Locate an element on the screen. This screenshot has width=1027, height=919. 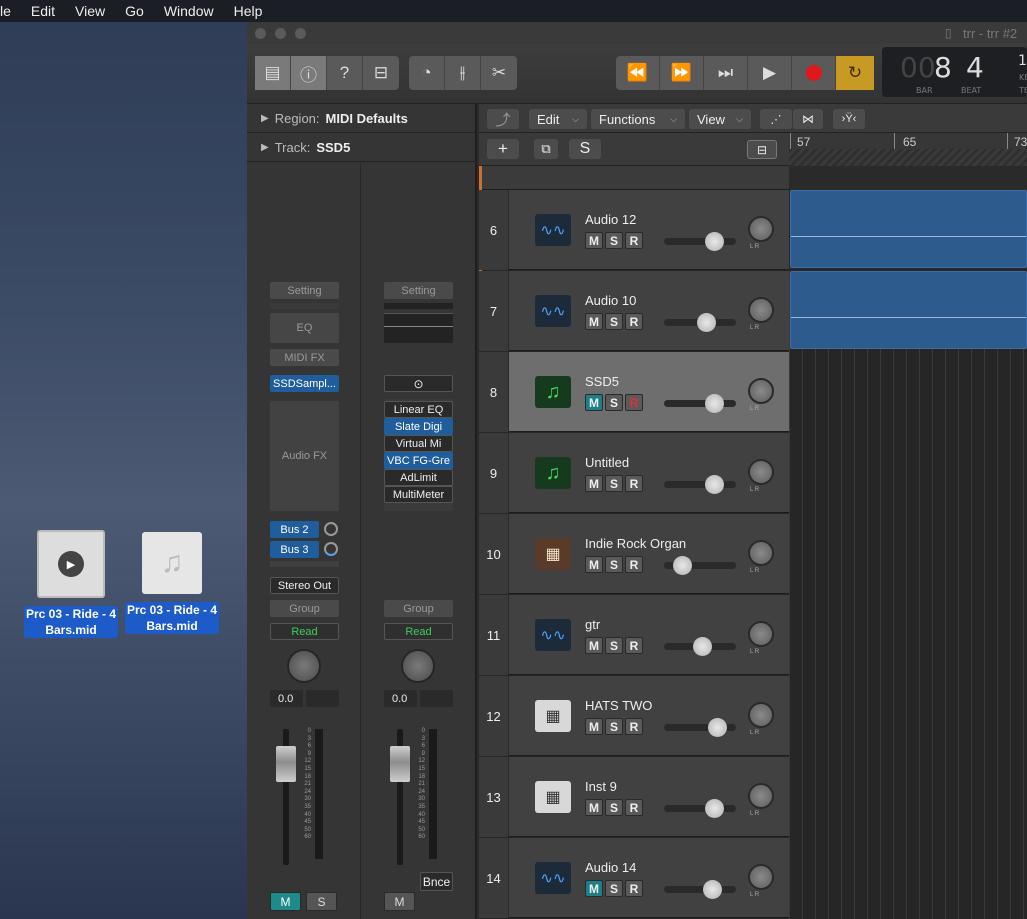
bounce-button: Bnce is located at coordinates (436, 881).